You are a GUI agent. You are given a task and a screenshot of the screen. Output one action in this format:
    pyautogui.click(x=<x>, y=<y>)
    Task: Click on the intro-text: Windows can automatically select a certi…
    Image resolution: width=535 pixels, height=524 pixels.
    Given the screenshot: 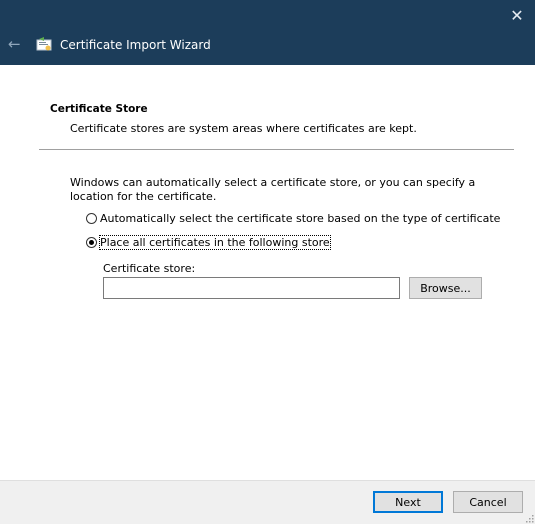 What is the action you would take?
    pyautogui.click(x=273, y=189)
    